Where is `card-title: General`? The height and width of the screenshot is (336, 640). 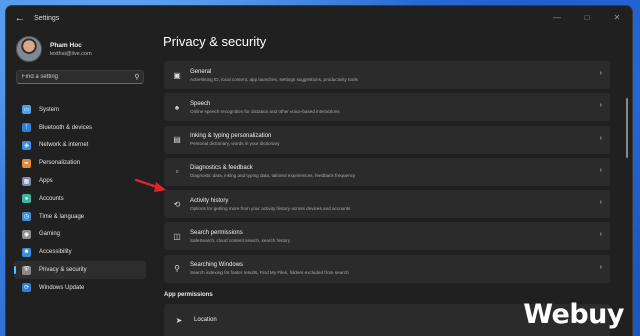 card-title: General is located at coordinates (201, 71).